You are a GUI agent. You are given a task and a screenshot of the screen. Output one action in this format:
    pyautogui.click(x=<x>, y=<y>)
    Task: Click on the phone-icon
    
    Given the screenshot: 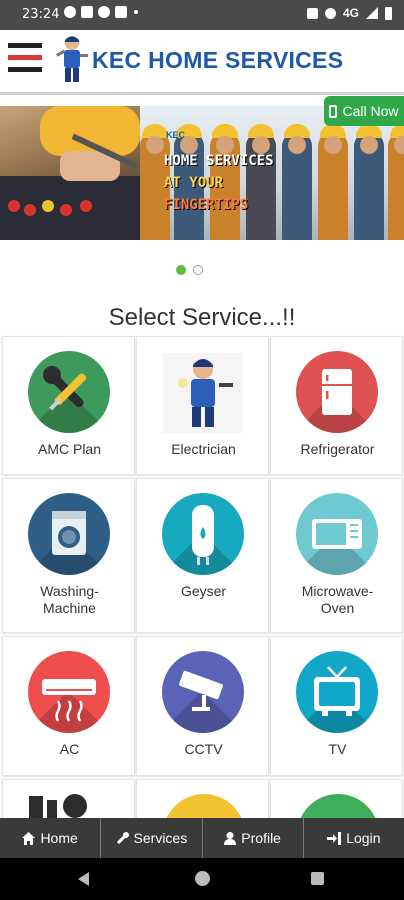 What is the action you would take?
    pyautogui.click(x=333, y=111)
    